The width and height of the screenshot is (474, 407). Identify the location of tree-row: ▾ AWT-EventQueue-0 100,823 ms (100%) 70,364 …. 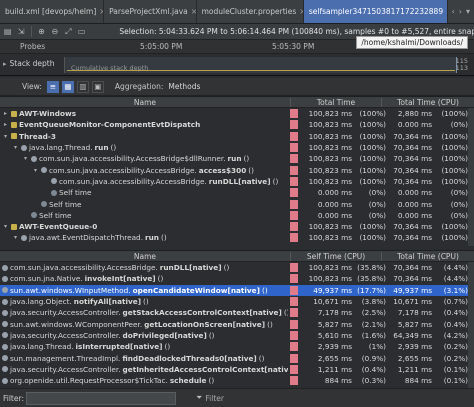
(237, 226).